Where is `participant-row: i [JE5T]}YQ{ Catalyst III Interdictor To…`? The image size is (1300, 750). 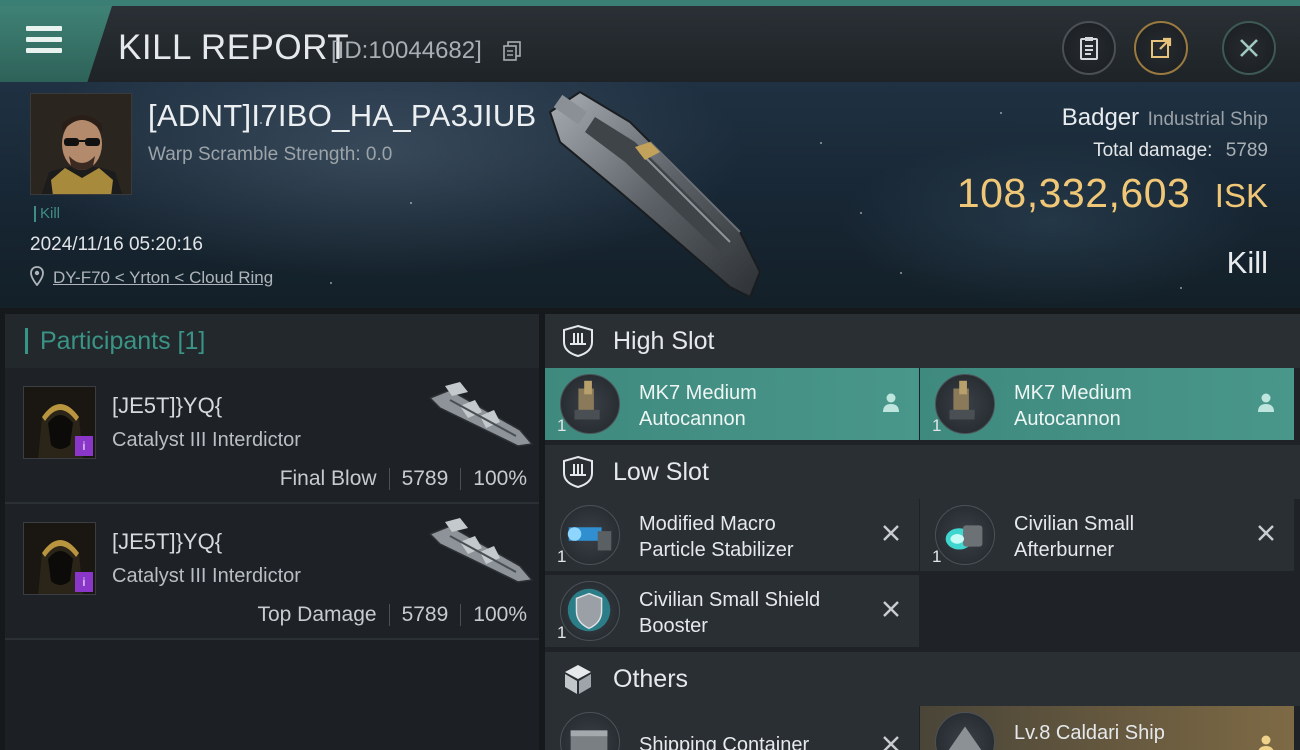
participant-row: i [JE5T]}YQ{ Catalyst III Interdictor To… is located at coordinates (272, 572).